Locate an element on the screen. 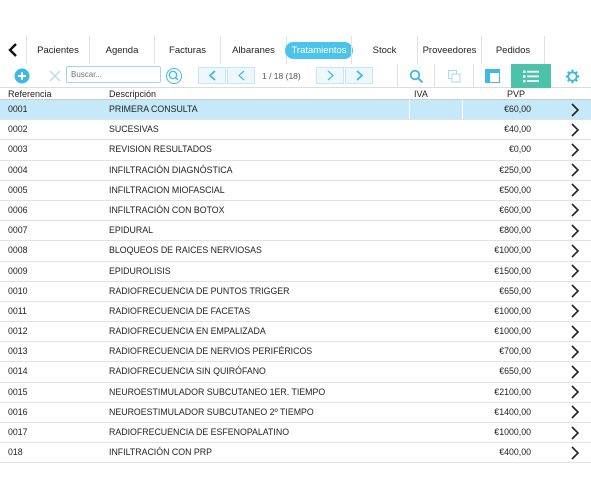 The height and width of the screenshot is (503, 591). tab-facturas: Facturas is located at coordinates (187, 50).